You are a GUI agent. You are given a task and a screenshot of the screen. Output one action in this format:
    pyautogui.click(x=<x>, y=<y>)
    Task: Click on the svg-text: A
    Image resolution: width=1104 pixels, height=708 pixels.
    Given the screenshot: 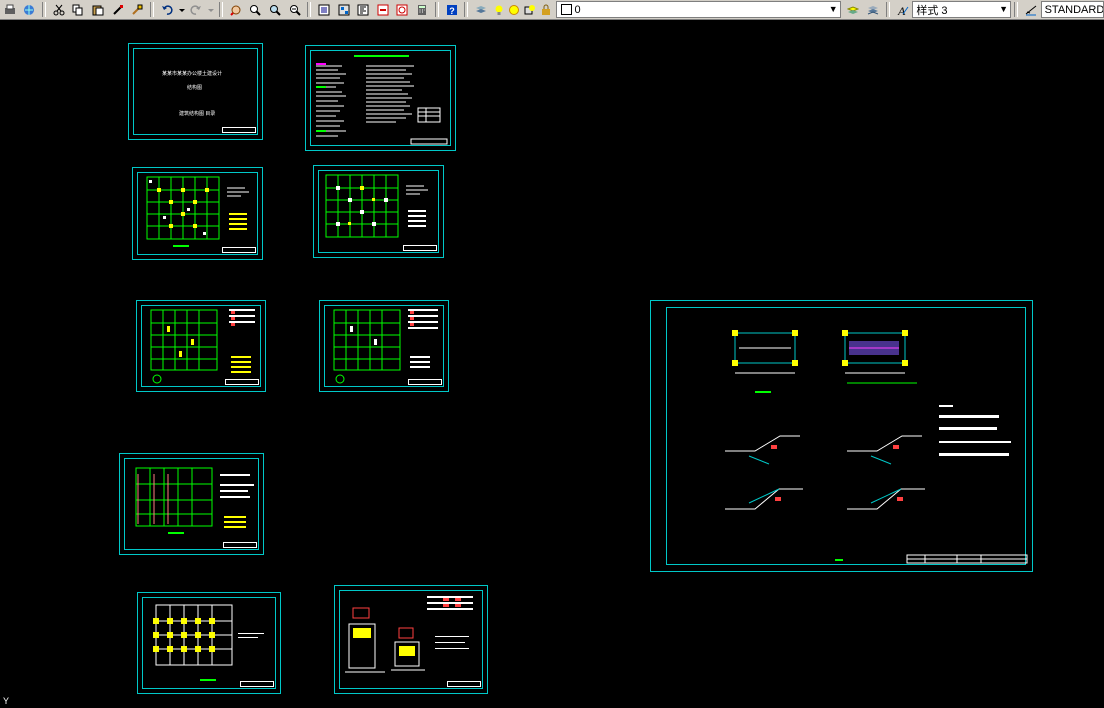 What is the action you would take?
    pyautogui.click(x=901, y=10)
    